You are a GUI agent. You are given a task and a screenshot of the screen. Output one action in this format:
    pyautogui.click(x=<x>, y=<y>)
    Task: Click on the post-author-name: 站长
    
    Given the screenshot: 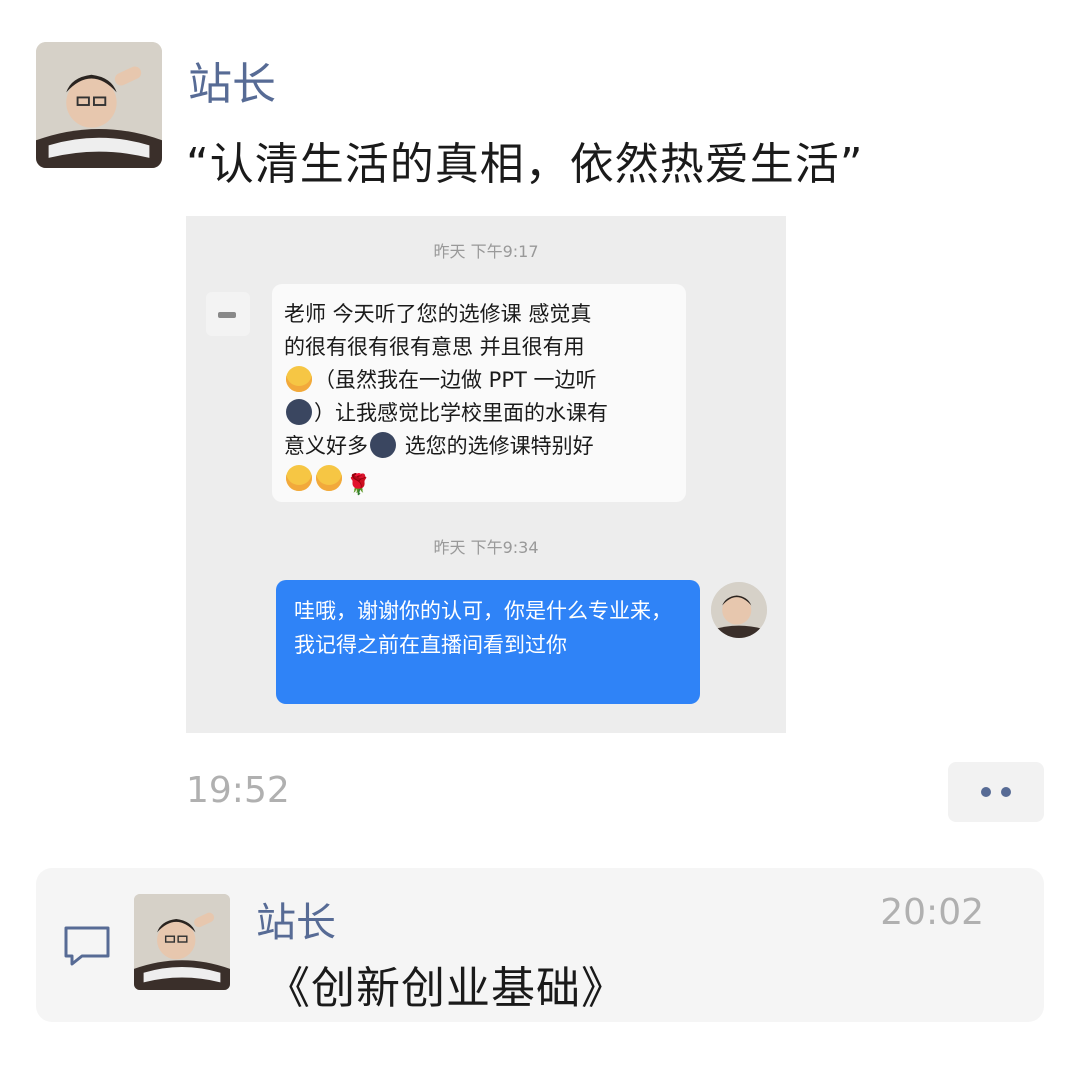 What is the action you would take?
    pyautogui.click(x=232, y=80)
    